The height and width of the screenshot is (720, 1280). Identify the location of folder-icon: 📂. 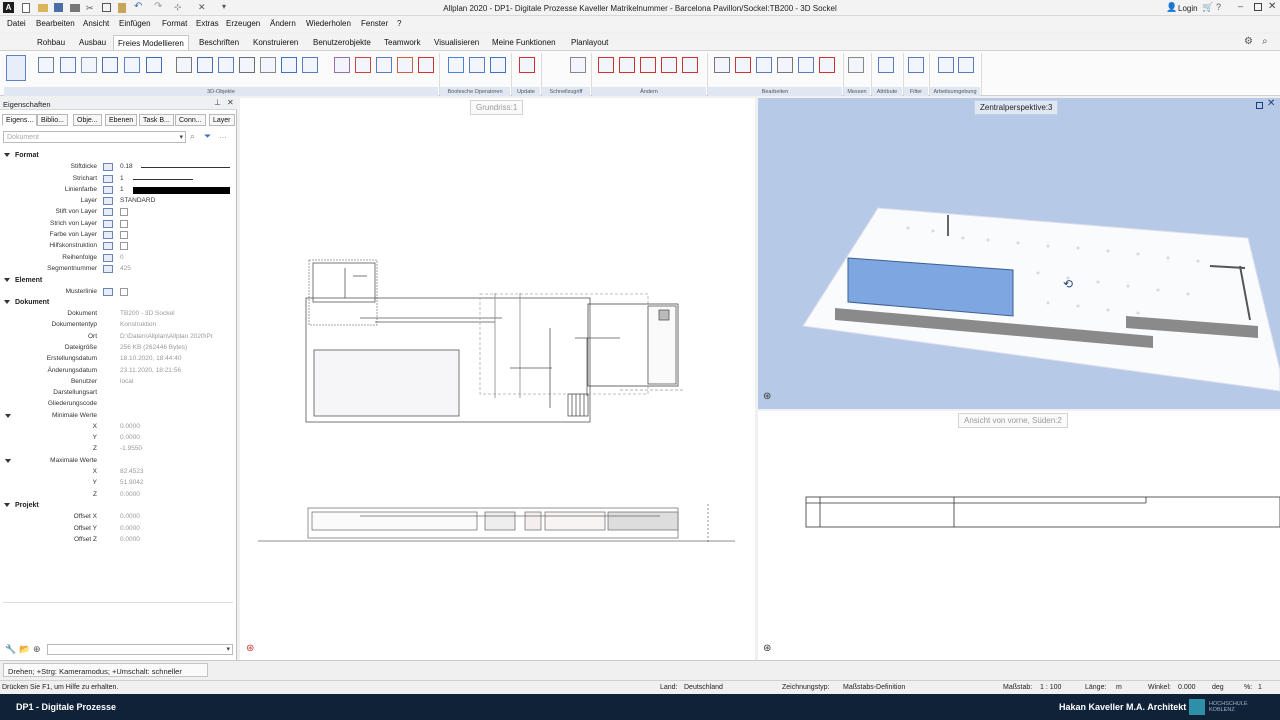
(24, 649).